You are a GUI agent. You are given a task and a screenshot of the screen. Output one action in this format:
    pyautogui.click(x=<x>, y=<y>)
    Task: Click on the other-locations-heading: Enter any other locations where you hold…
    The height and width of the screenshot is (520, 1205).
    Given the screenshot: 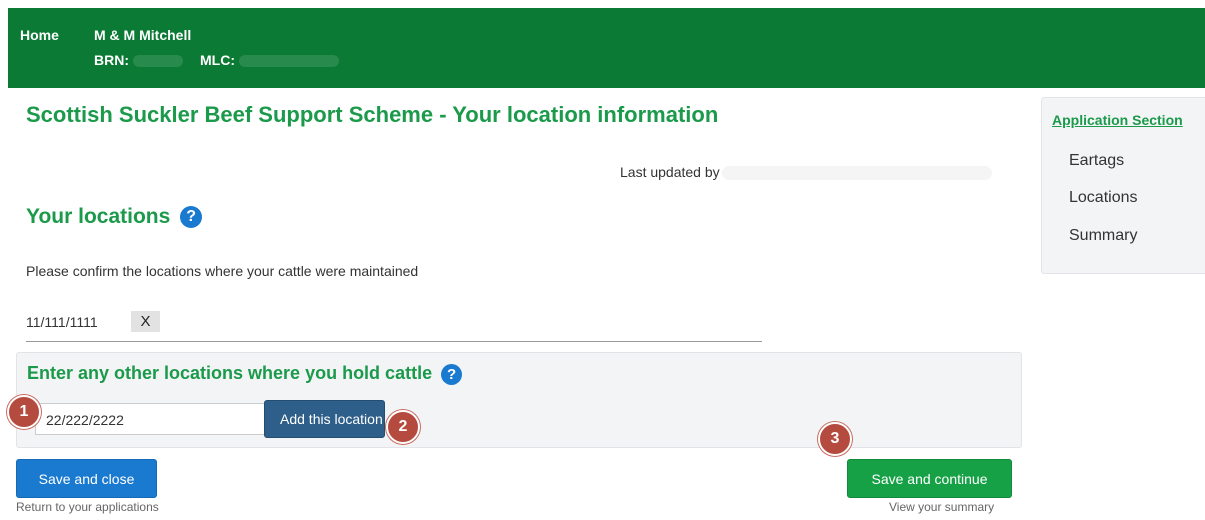 What is the action you would take?
    pyautogui.click(x=245, y=374)
    